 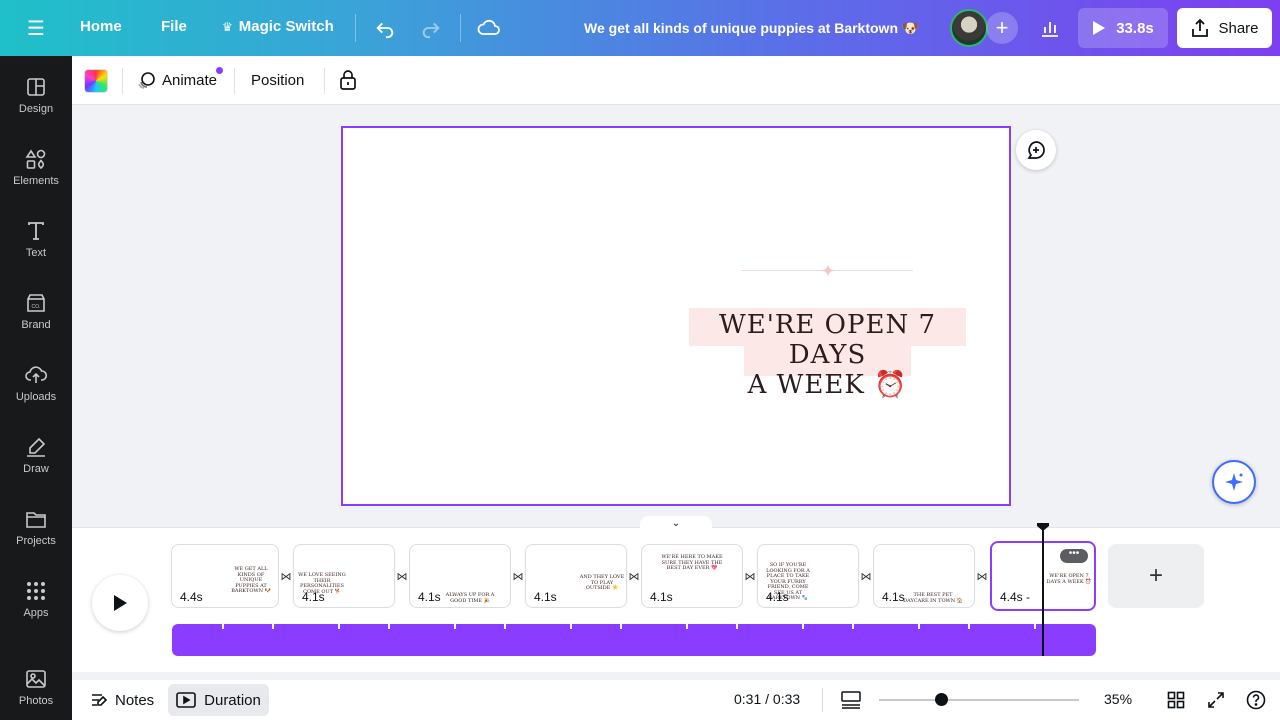 I want to click on duration-icon, so click(x=186, y=700).